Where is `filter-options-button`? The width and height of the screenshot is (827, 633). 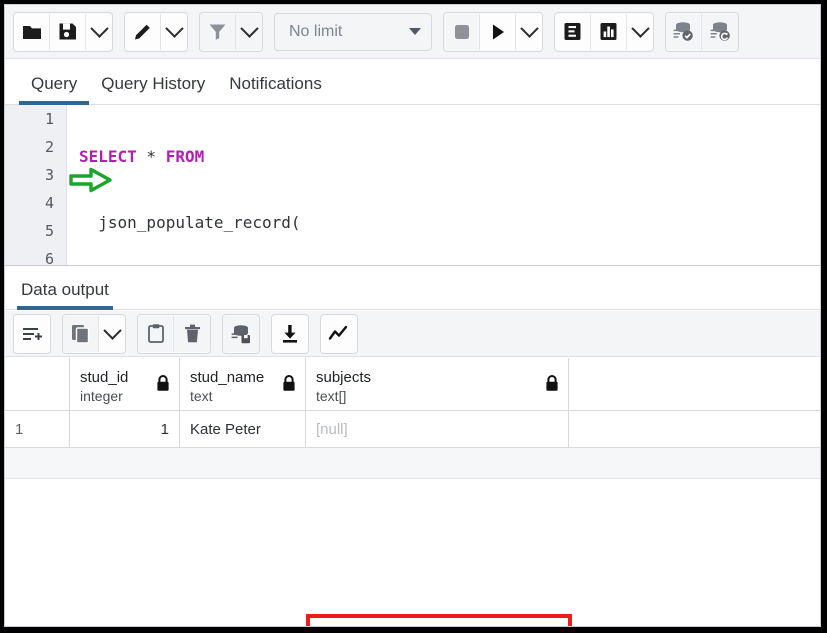 filter-options-button is located at coordinates (249, 31).